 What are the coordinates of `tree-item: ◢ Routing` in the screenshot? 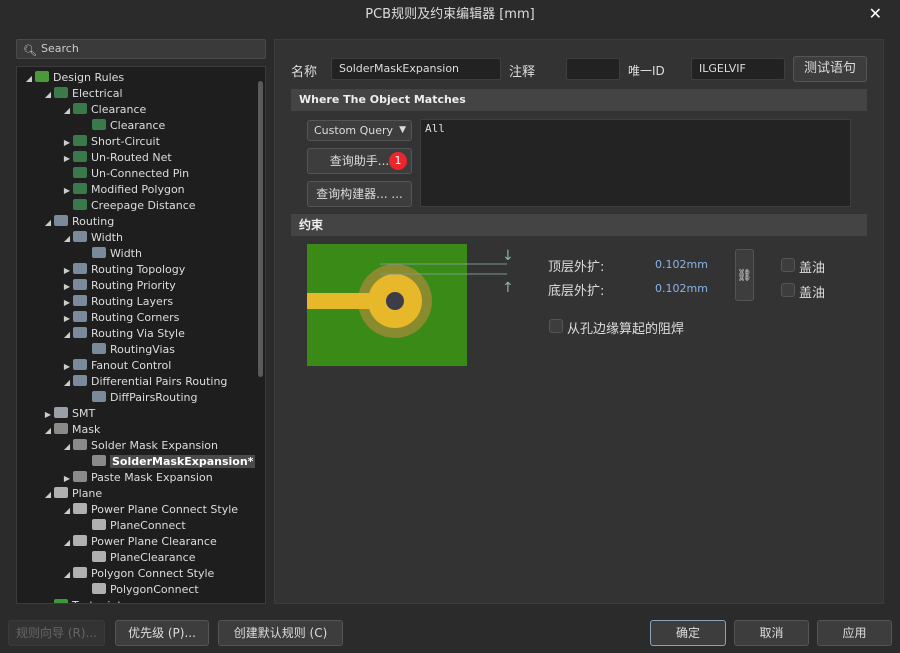 It's located at (78, 222).